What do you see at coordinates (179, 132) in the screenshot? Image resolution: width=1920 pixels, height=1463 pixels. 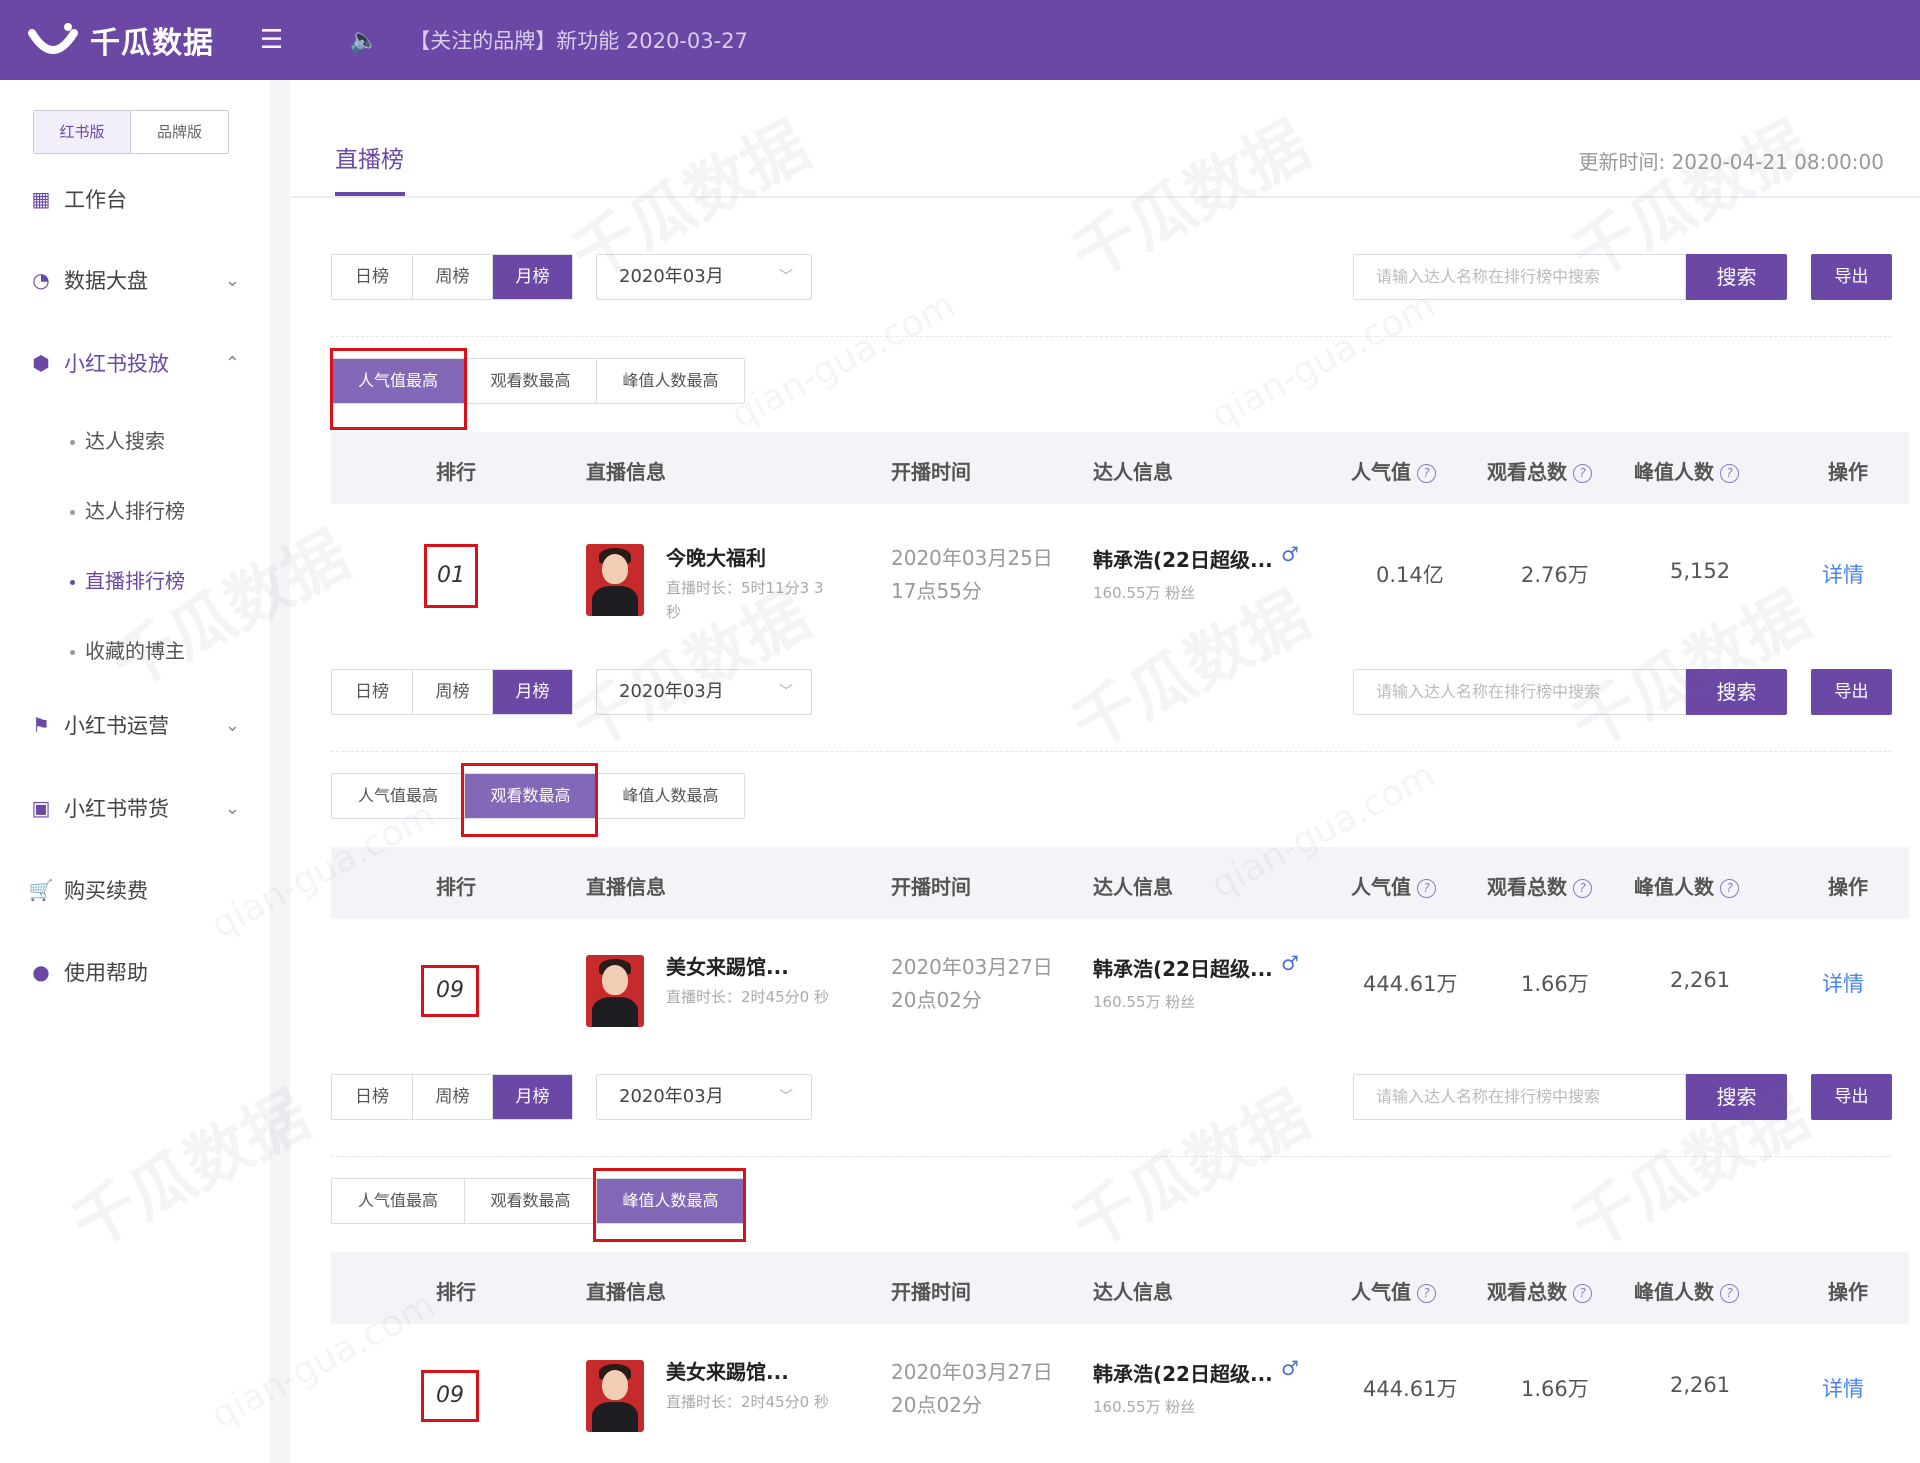 I see `edition-brand: 品牌版` at bounding box center [179, 132].